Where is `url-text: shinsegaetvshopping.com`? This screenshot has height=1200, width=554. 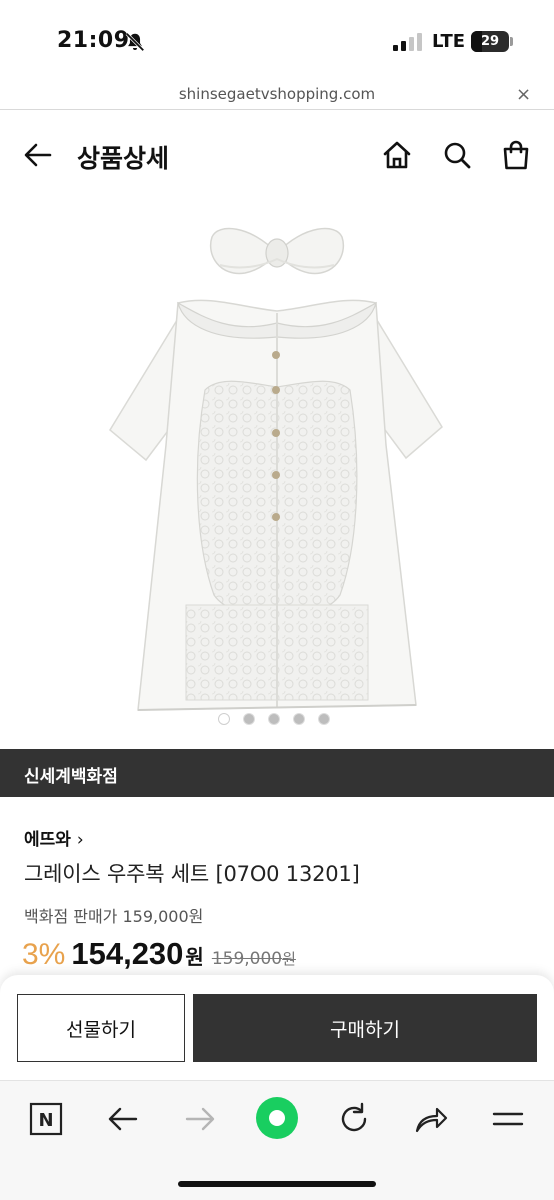 url-text: shinsegaetvshopping.com is located at coordinates (277, 94).